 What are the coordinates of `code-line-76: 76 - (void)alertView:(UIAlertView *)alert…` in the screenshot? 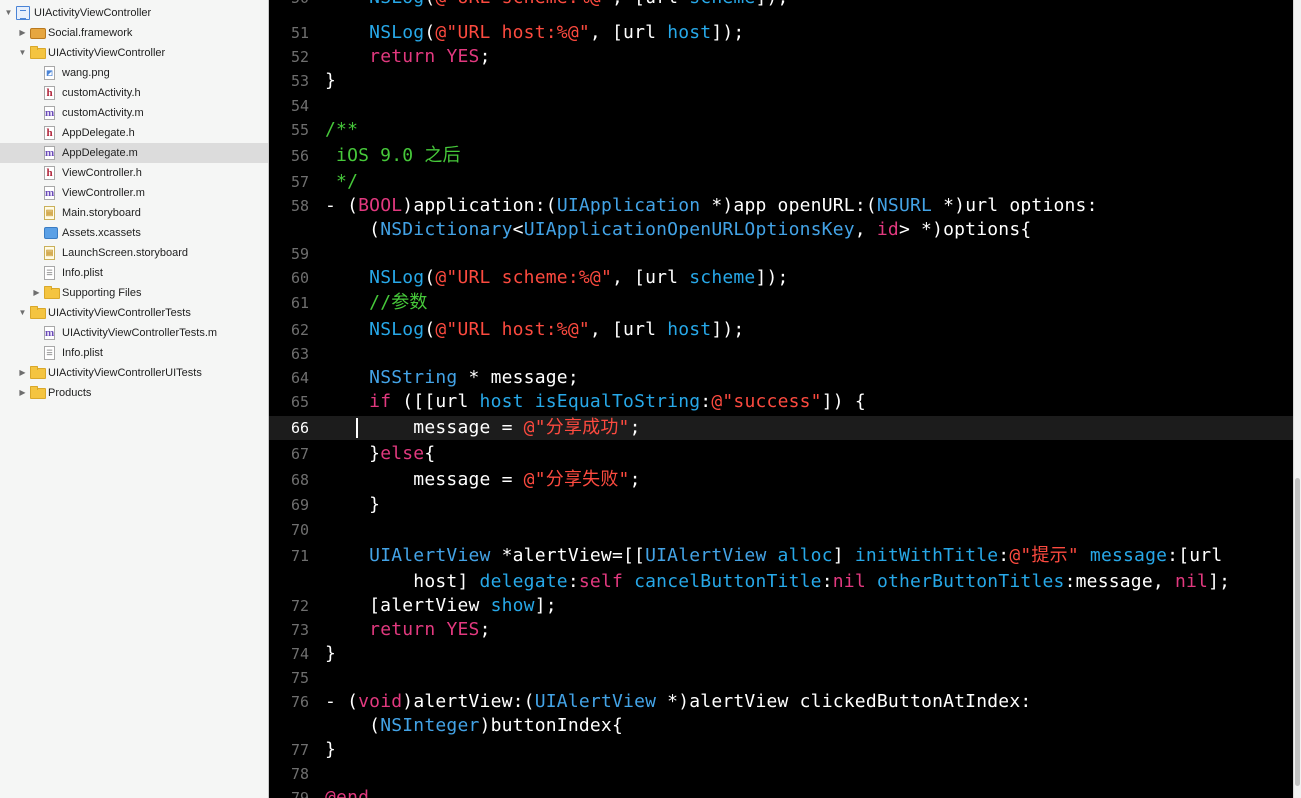 It's located at (781, 702).